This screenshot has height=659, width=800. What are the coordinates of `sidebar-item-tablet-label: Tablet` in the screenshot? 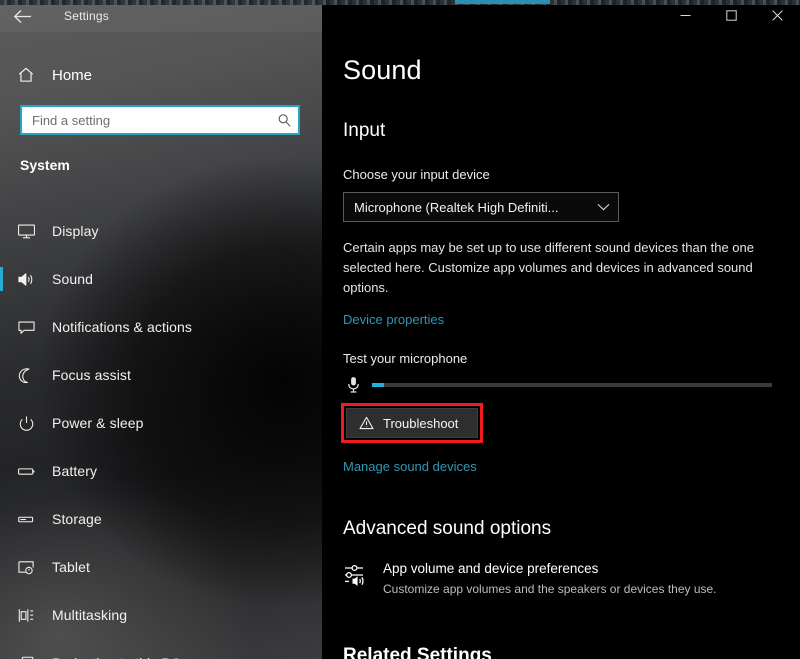 It's located at (71, 567).